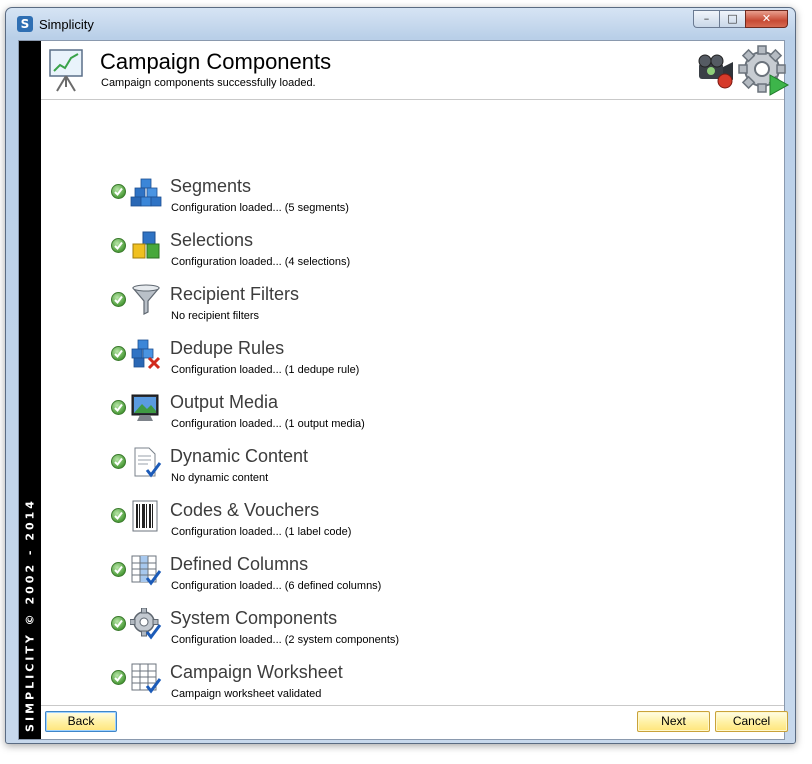  I want to click on item-title: Codes & Vouchers, so click(245, 510).